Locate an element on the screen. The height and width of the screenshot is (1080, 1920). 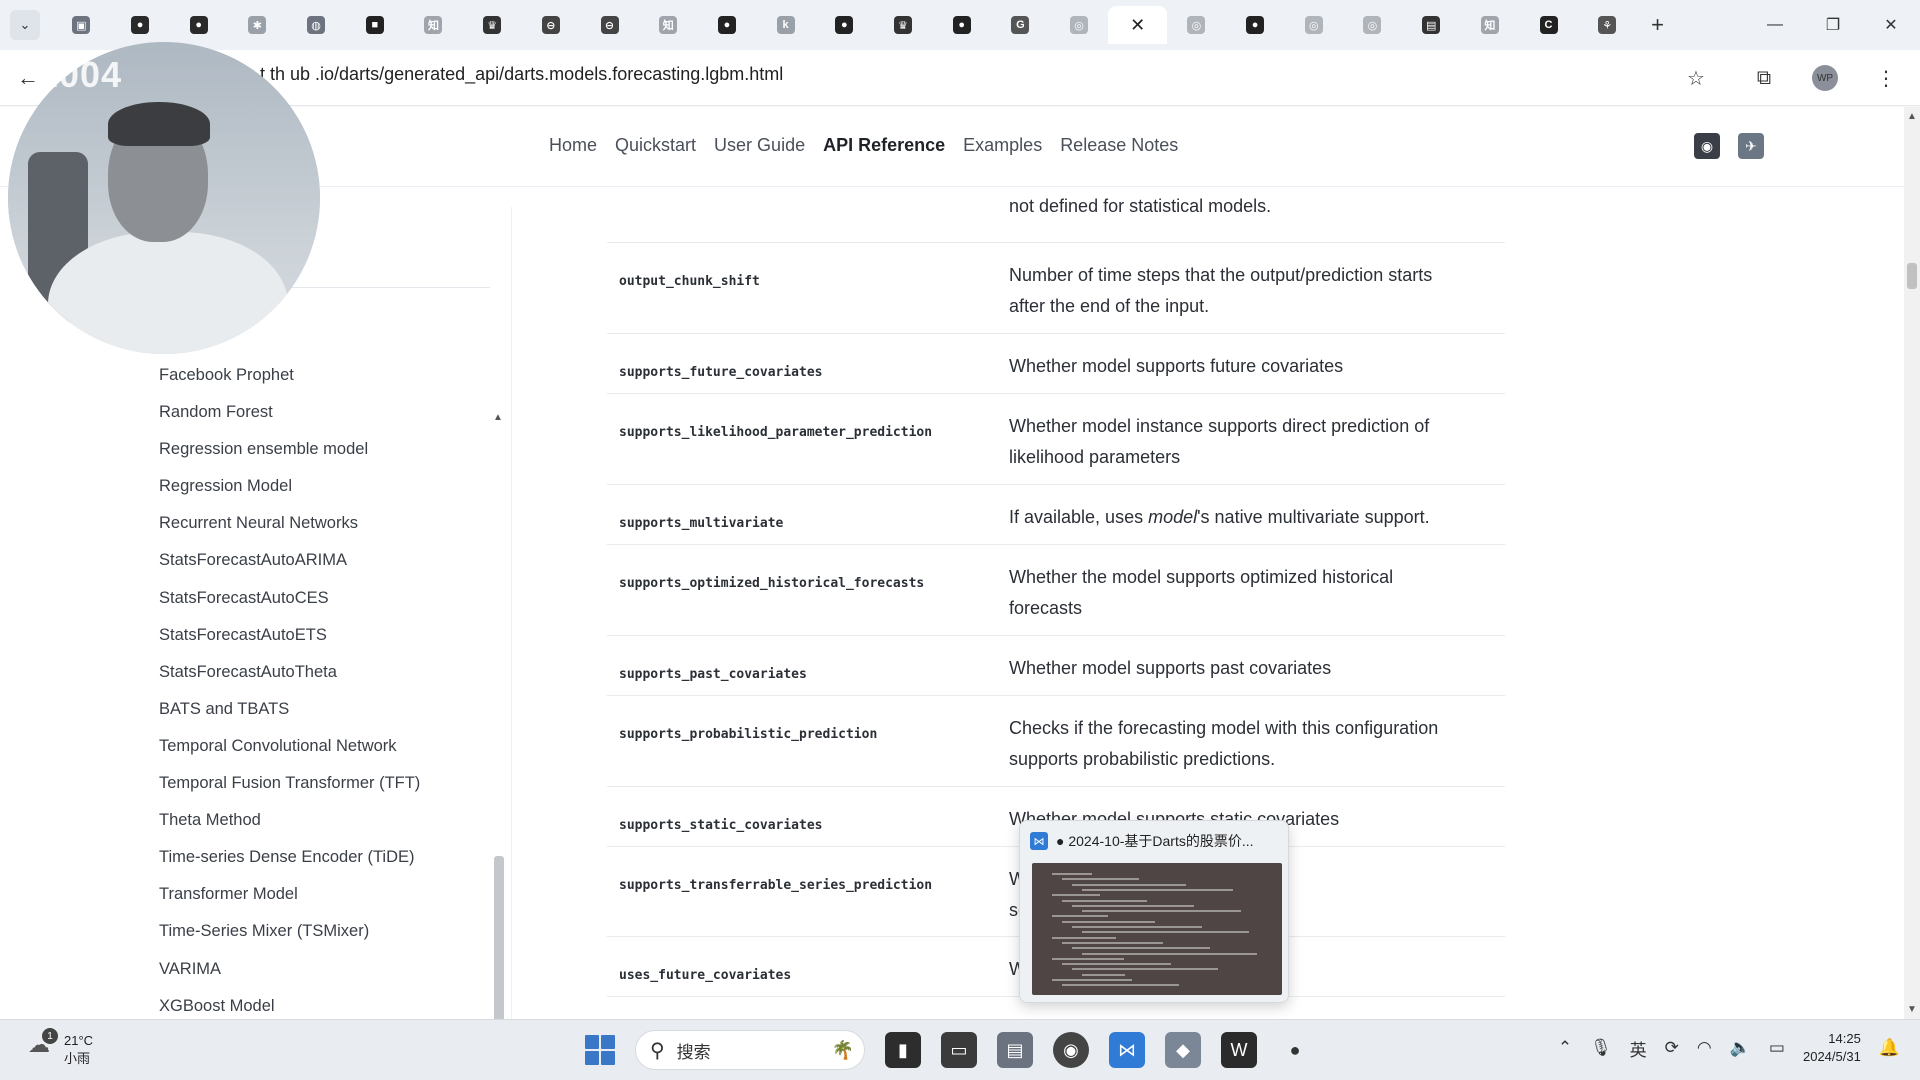
browser-tab-active: ✕ is located at coordinates (1138, 25).